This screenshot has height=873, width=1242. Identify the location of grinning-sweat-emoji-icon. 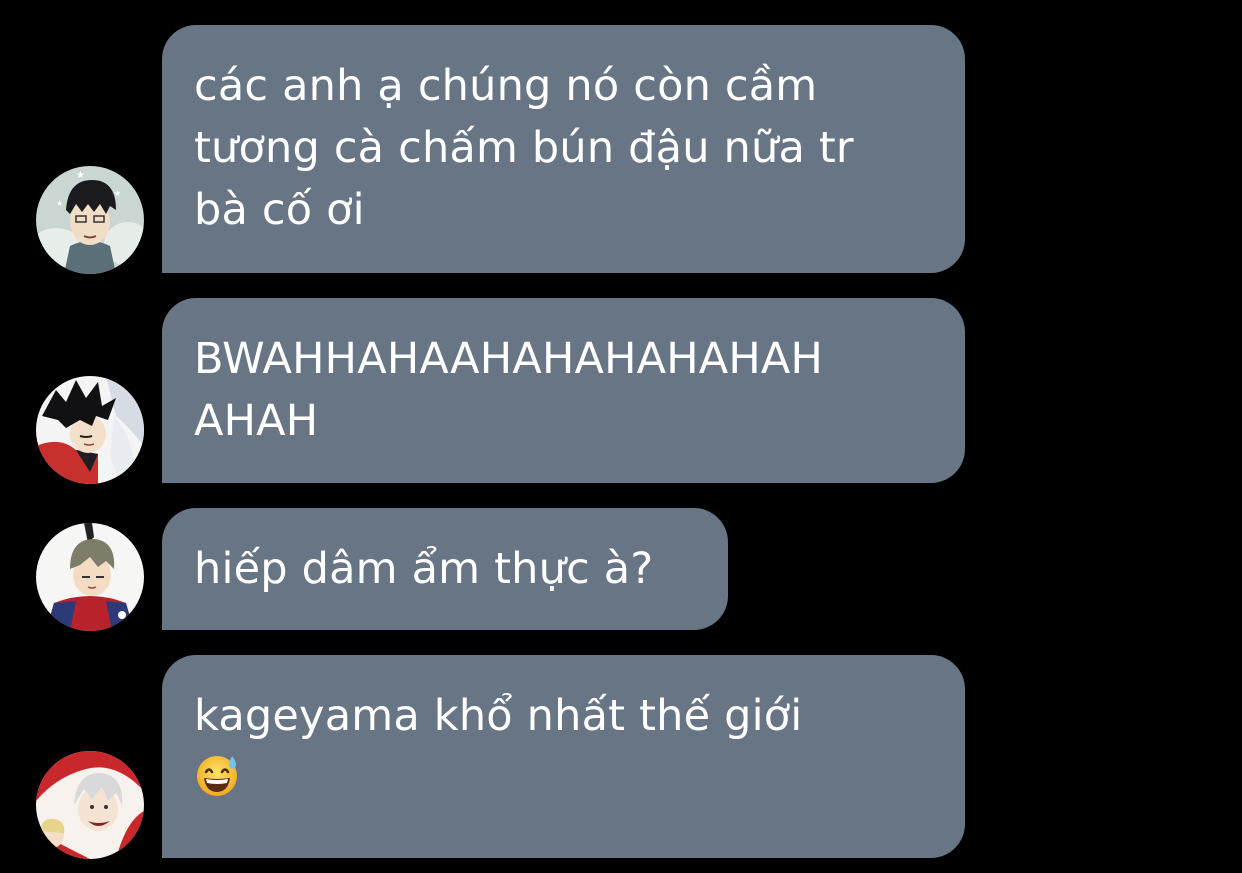
(217, 776).